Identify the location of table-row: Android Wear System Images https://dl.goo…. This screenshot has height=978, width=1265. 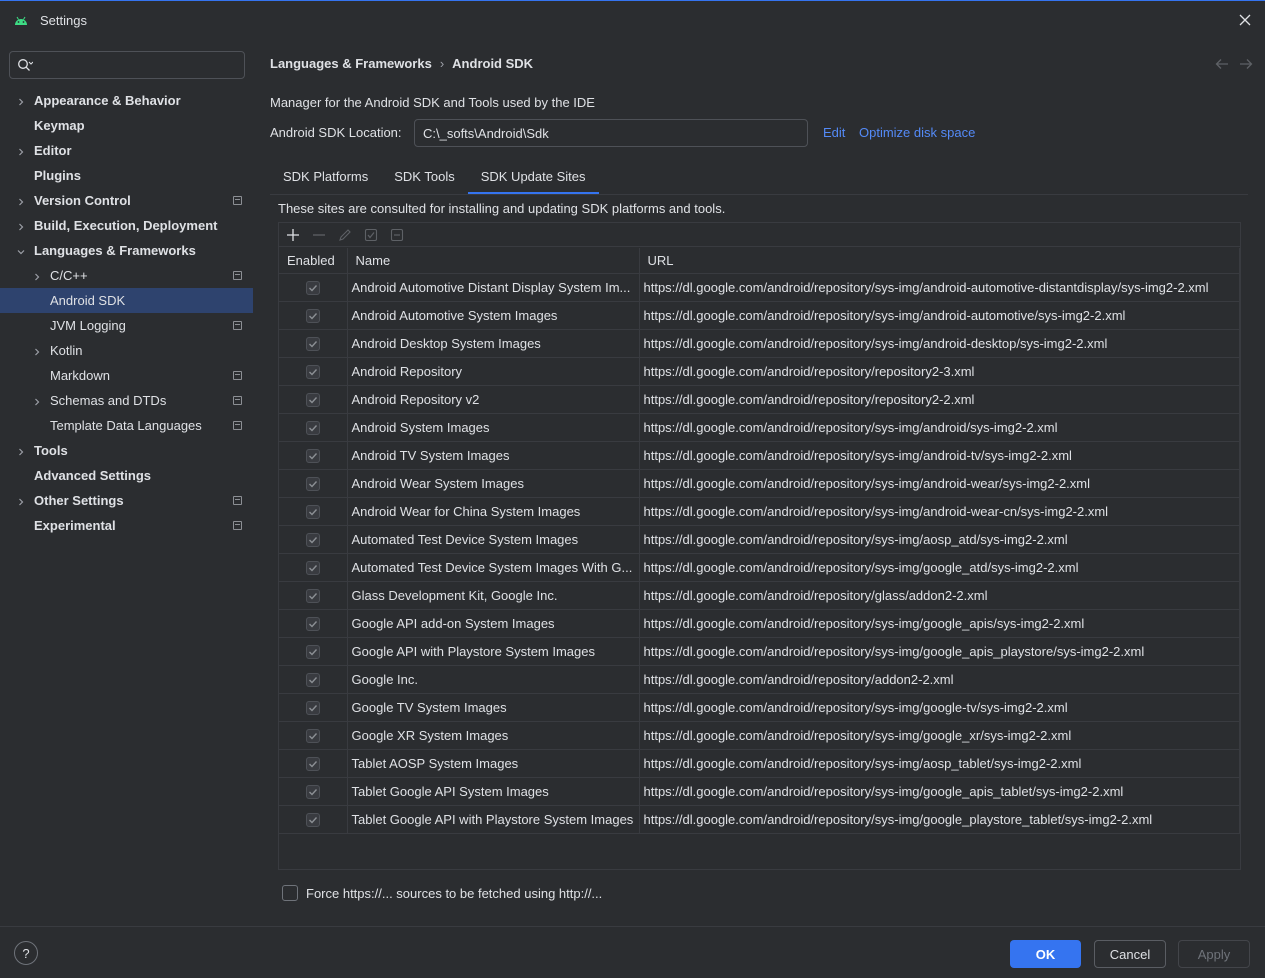
(759, 483).